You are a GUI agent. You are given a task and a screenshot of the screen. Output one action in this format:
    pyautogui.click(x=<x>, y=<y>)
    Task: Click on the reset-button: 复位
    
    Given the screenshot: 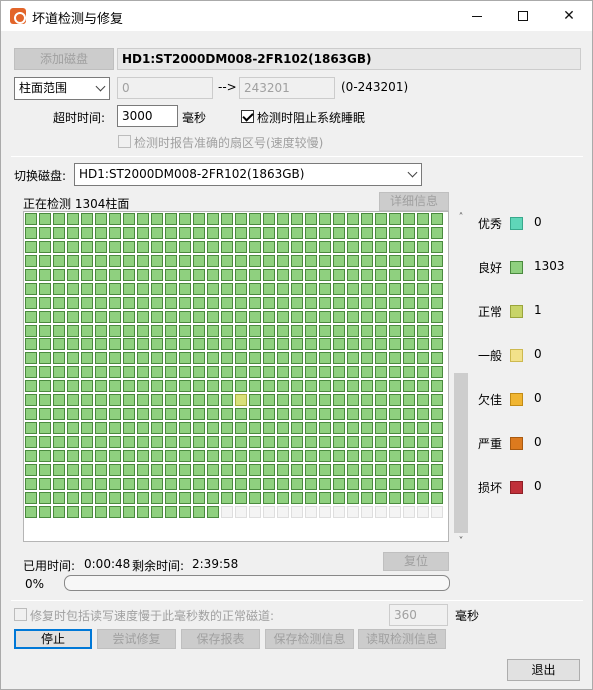 What is the action you would take?
    pyautogui.click(x=416, y=561)
    